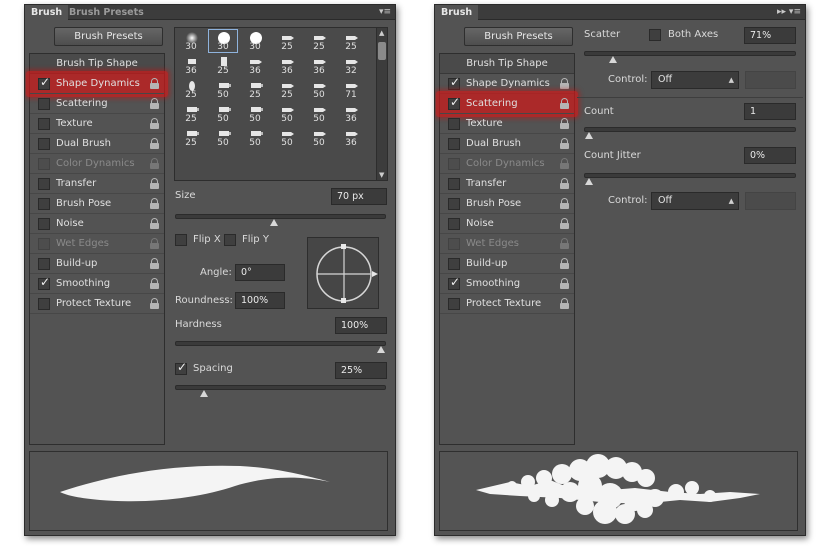  What do you see at coordinates (260, 300) in the screenshot?
I see `roundness-field: 100%` at bounding box center [260, 300].